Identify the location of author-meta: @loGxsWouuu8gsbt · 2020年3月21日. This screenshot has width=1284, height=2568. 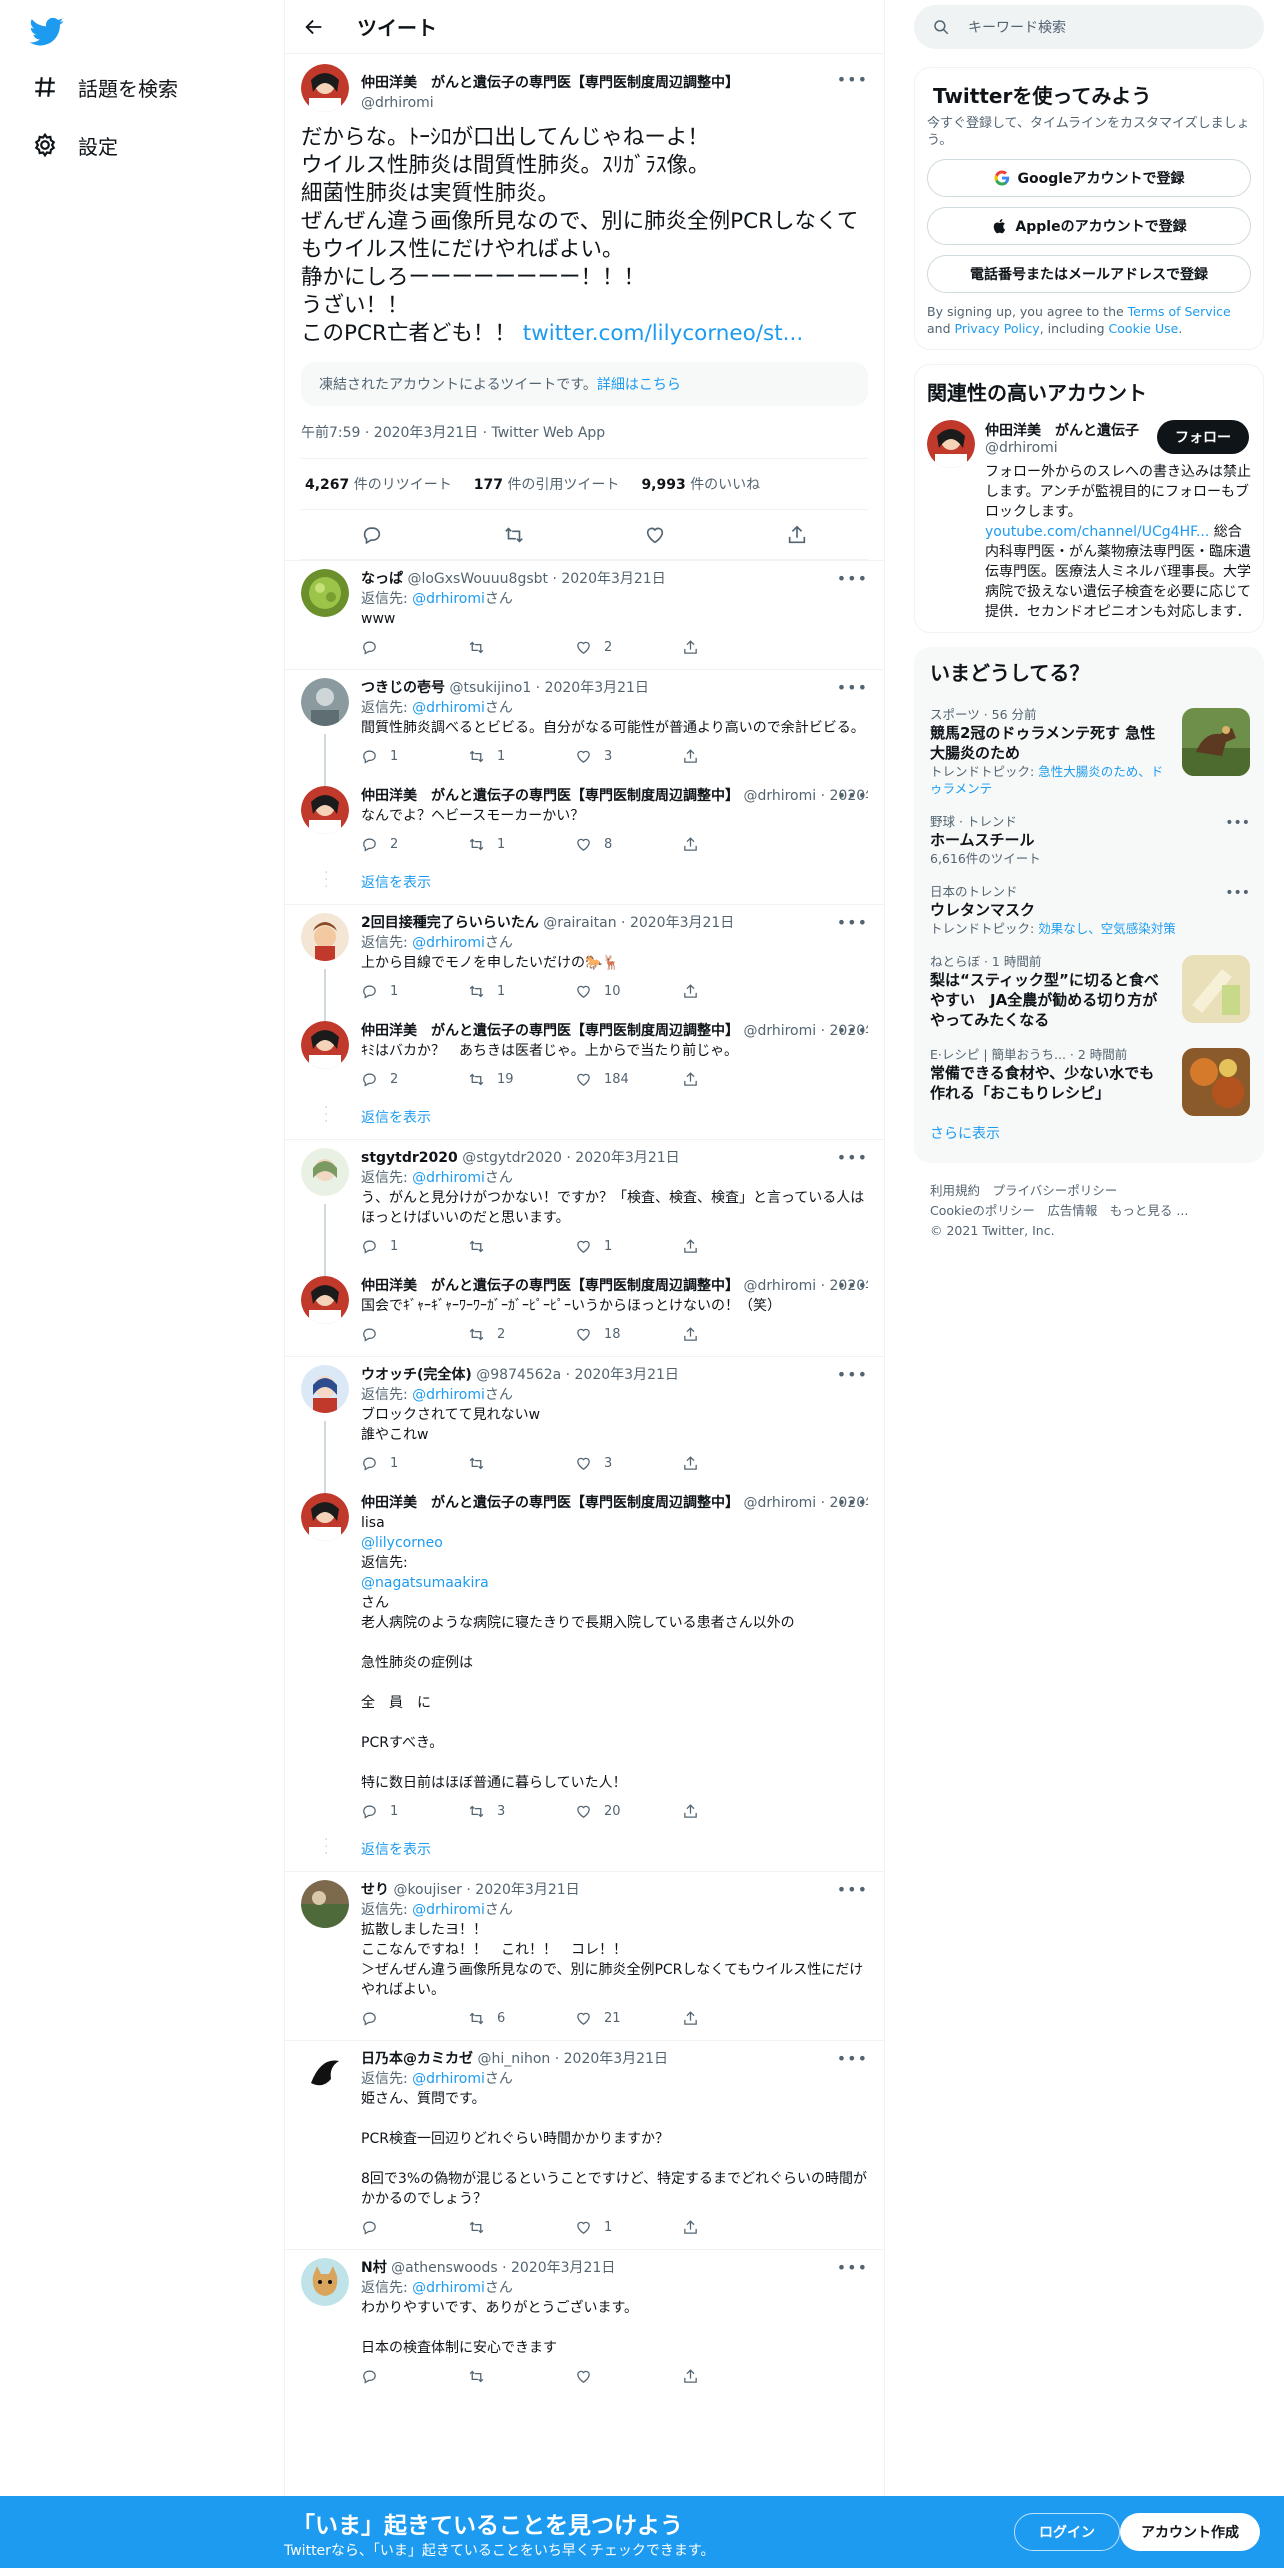
(536, 579).